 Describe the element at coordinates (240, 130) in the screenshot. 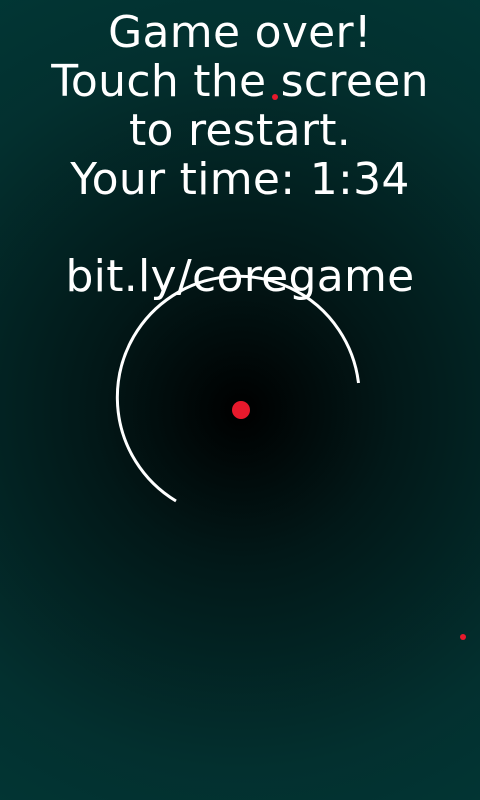

I see `restart-instruction-line-2: to restart.` at that location.